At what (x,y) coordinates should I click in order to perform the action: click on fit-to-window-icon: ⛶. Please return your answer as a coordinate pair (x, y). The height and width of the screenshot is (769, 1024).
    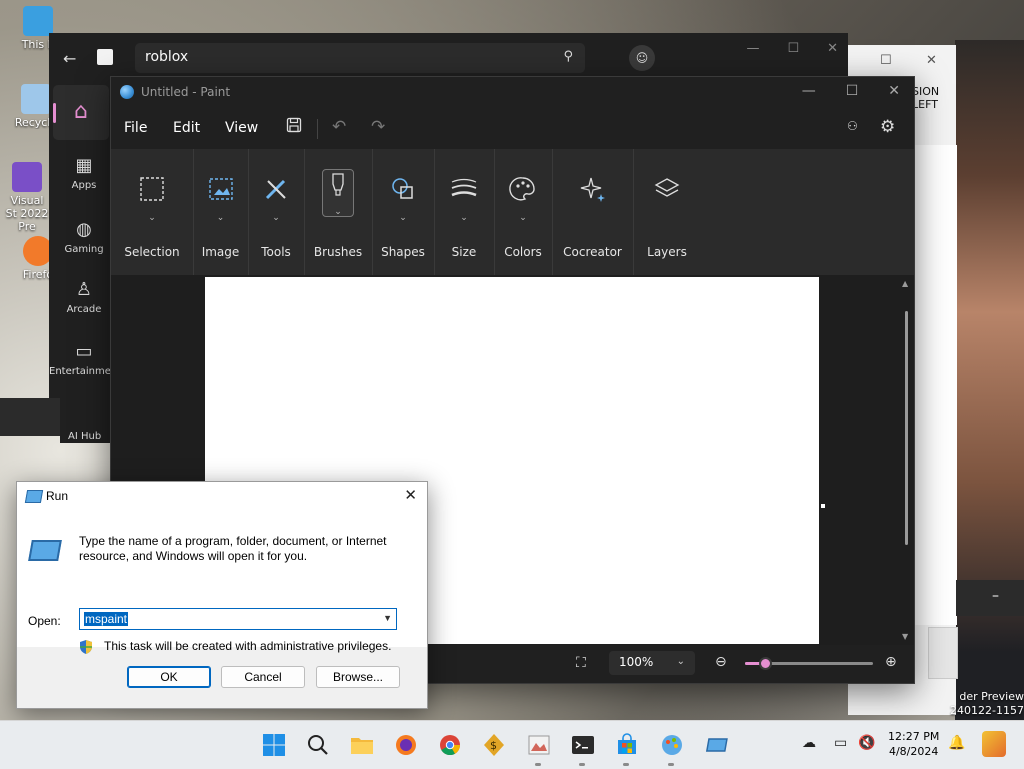
    Looking at the image, I should click on (581, 663).